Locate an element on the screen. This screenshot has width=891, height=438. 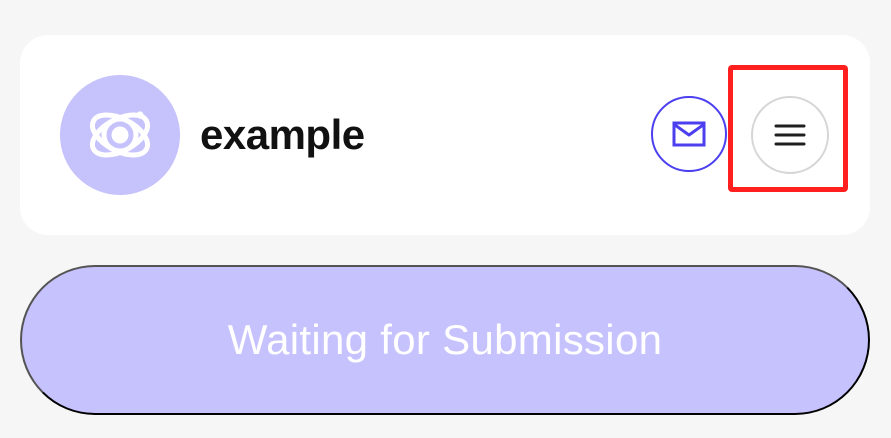
profile-name: example is located at coordinates (282, 134).